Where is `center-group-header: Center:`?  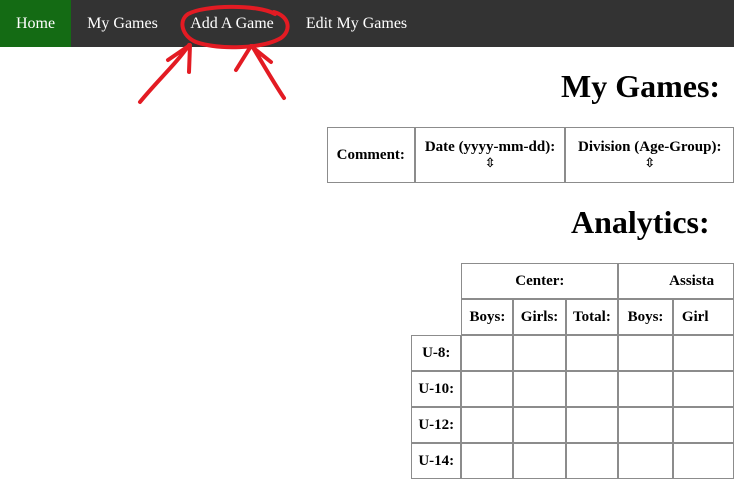
center-group-header: Center: is located at coordinates (540, 281).